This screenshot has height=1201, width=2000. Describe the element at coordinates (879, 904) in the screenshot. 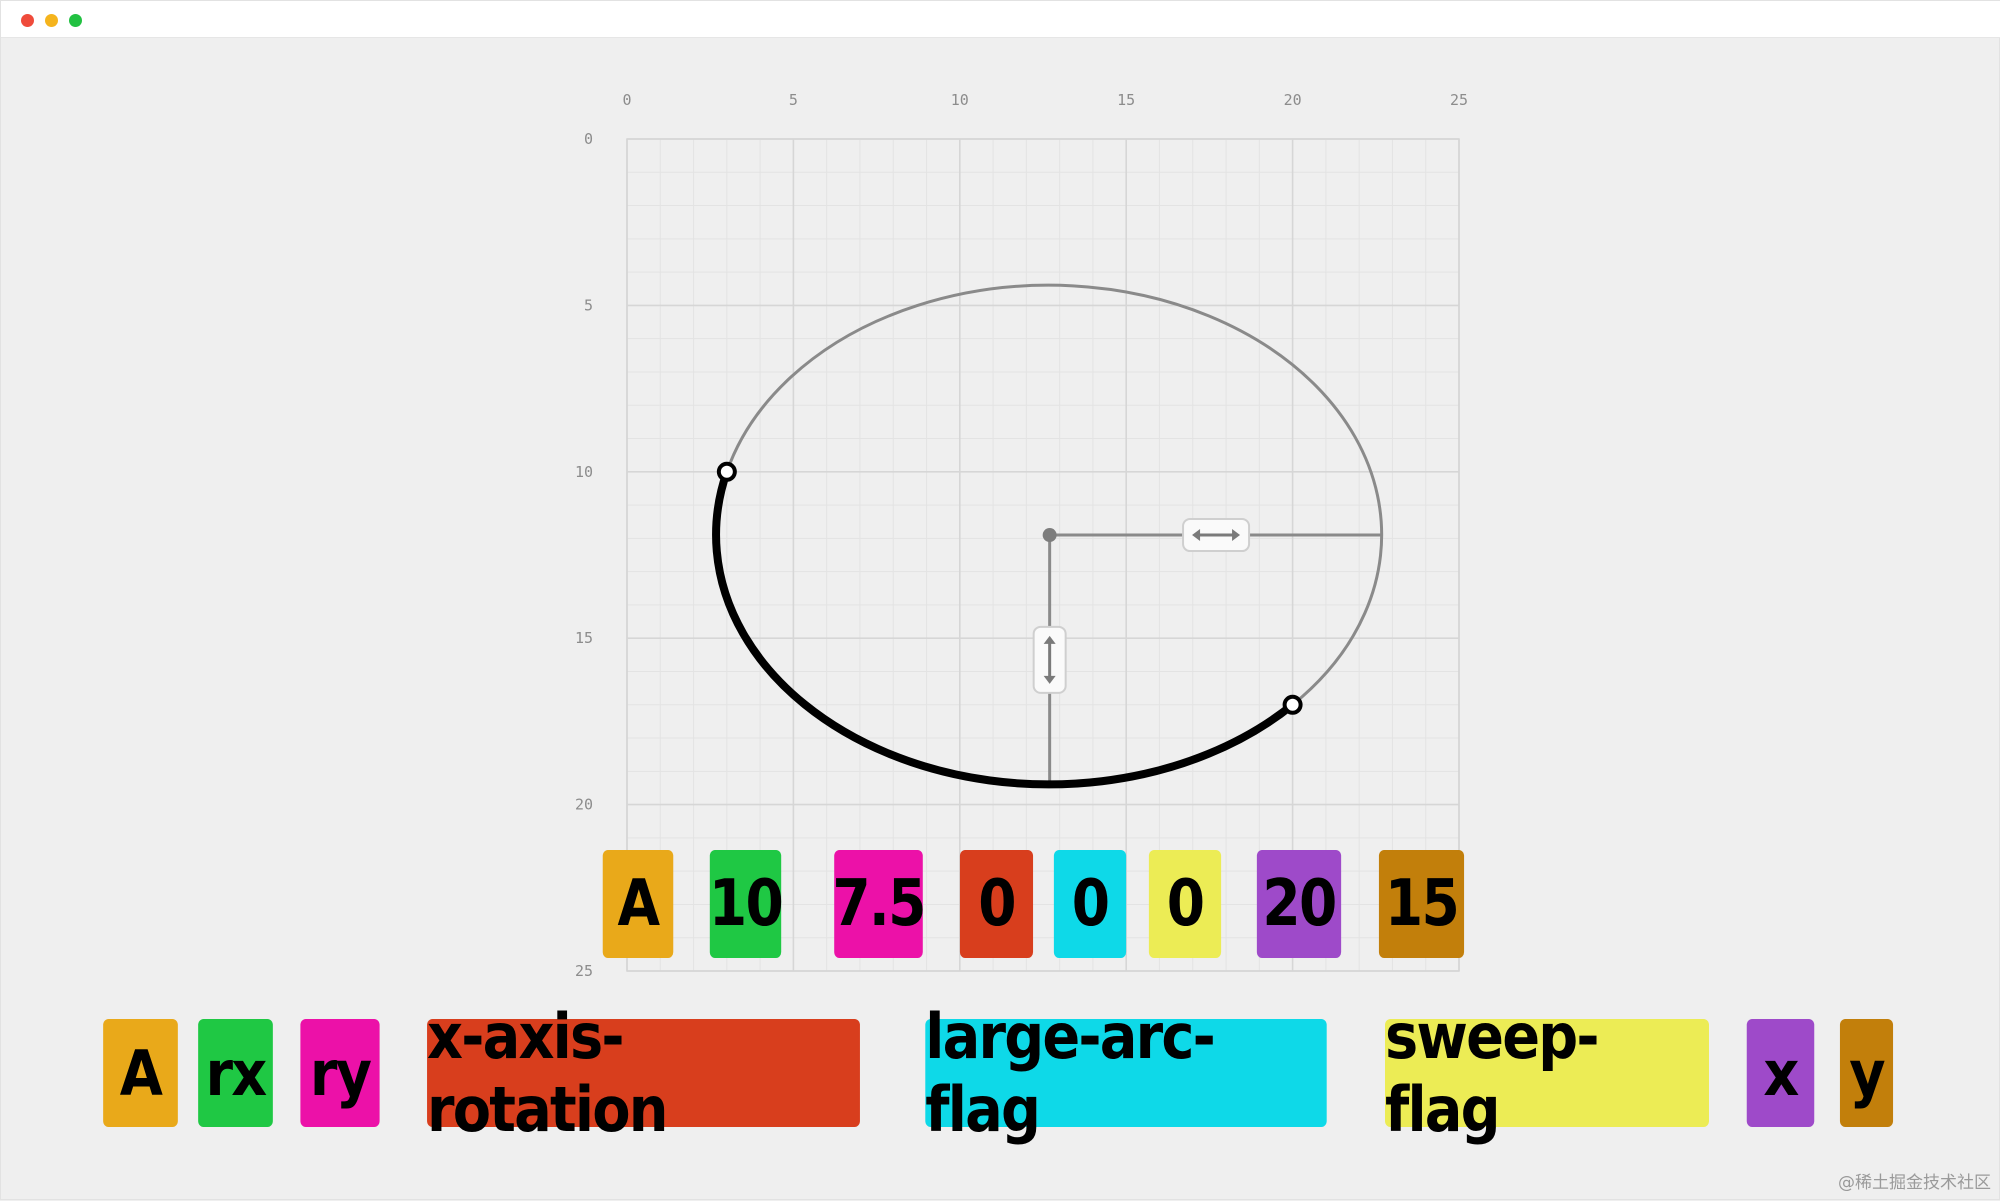

I see `command-token-ry: 7.5` at that location.